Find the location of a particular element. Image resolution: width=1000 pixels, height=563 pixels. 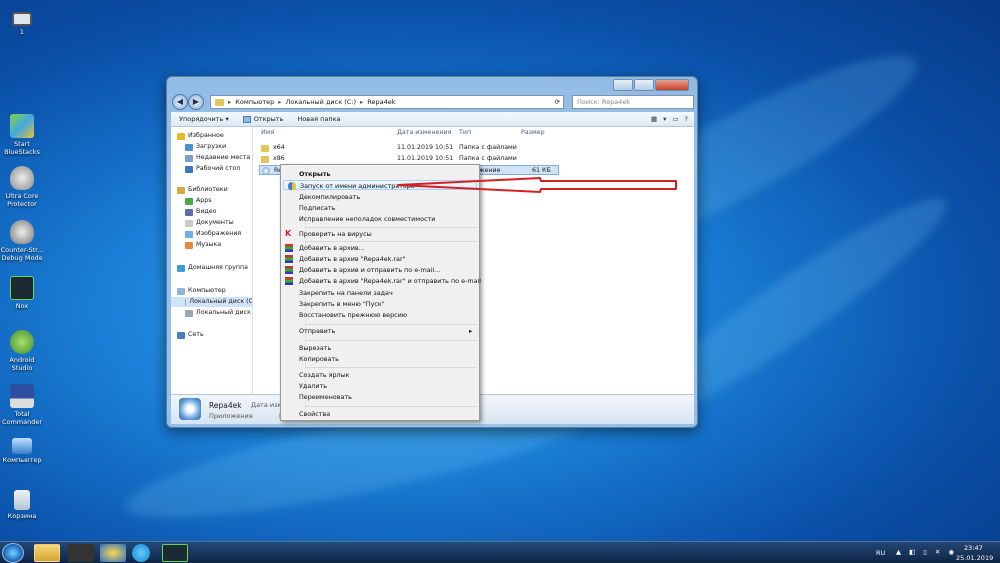

window-controls is located at coordinates (651, 85).